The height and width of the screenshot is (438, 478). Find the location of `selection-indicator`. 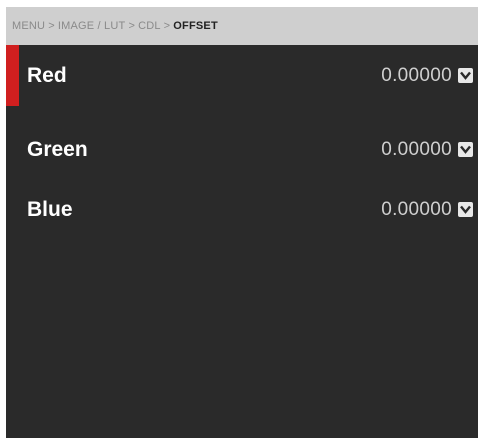

selection-indicator is located at coordinates (12, 75).